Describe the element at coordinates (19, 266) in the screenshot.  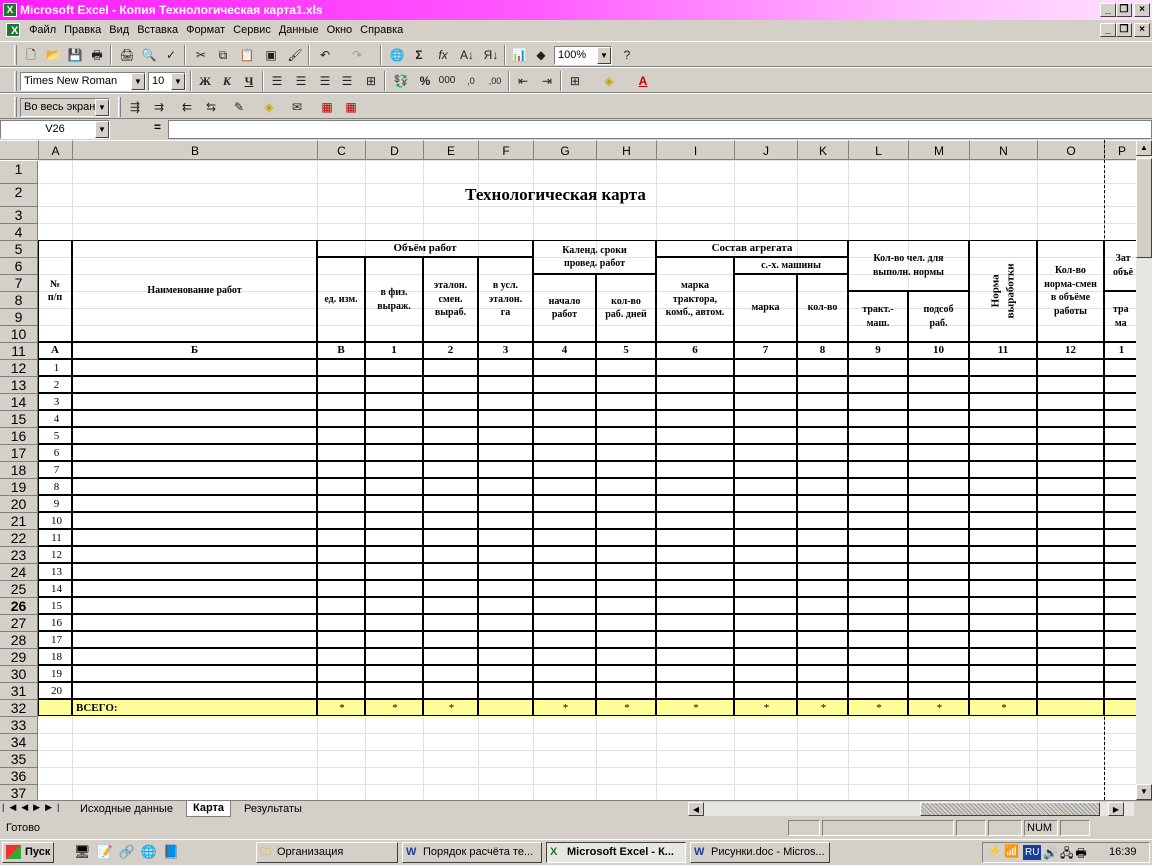
I see `row-header-6: 6` at that location.